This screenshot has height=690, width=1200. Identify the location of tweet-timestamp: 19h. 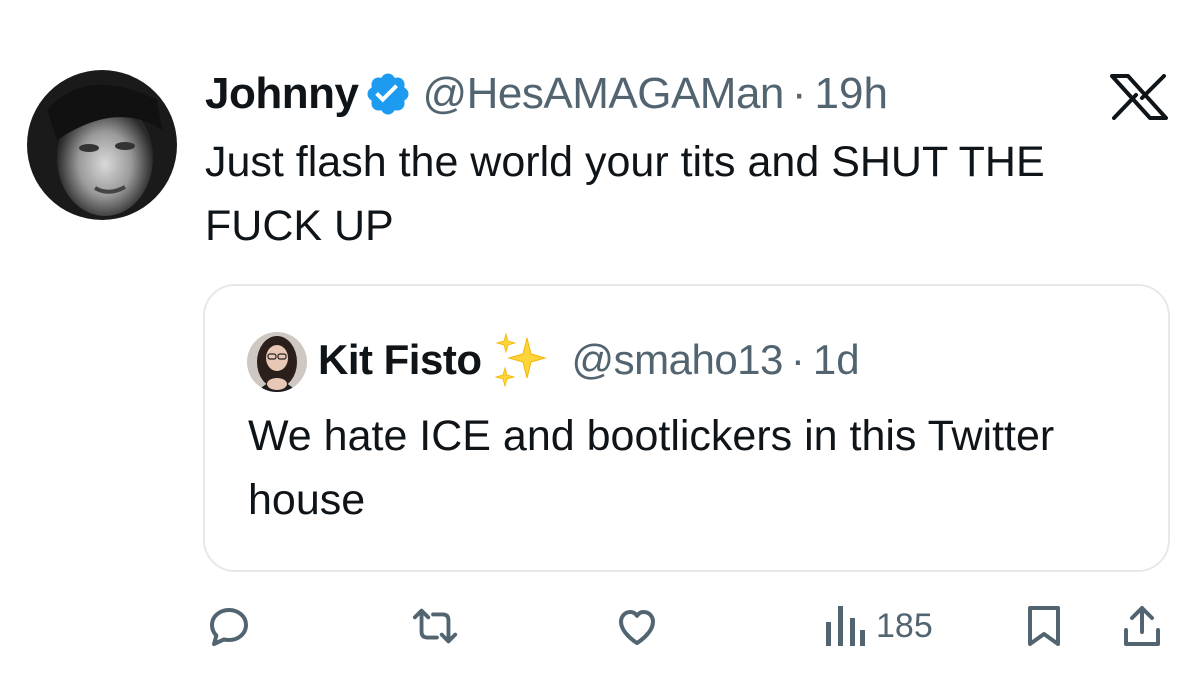
(851, 94).